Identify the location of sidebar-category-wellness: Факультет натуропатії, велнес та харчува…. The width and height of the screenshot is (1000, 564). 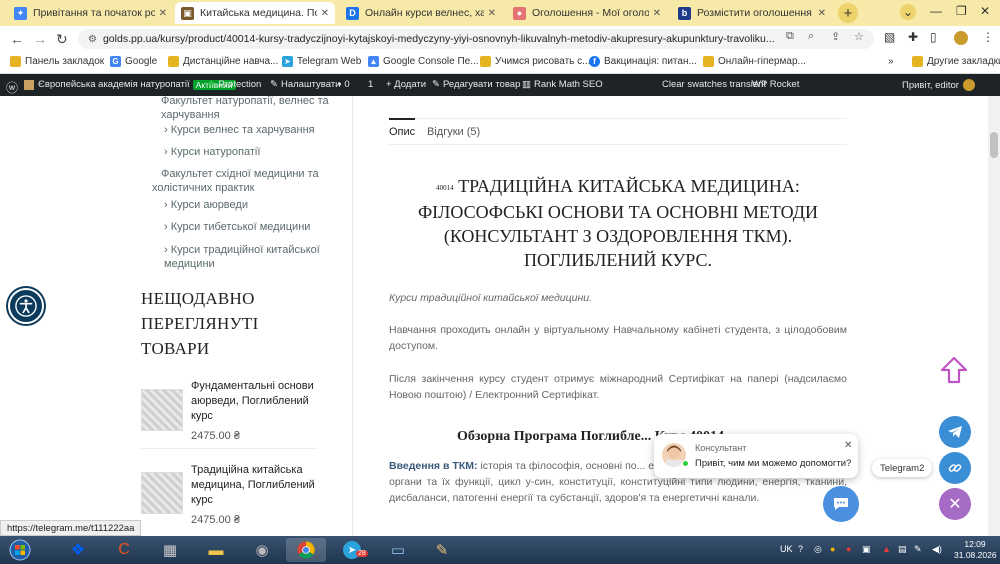
(251, 109).